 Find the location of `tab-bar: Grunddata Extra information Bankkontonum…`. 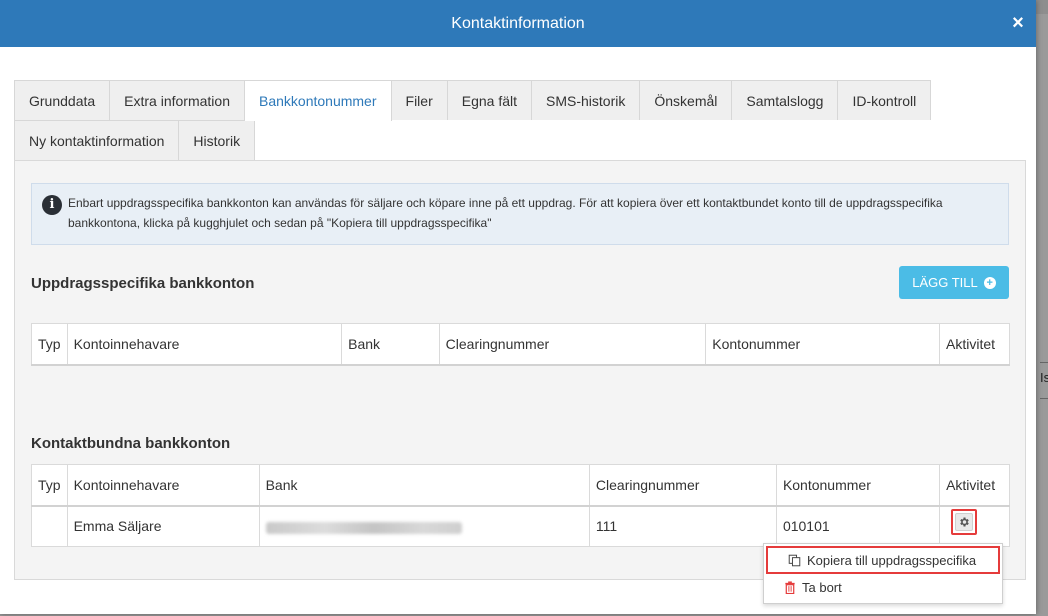

tab-bar: Grunddata Extra information Bankkontonum… is located at coordinates (520, 120).